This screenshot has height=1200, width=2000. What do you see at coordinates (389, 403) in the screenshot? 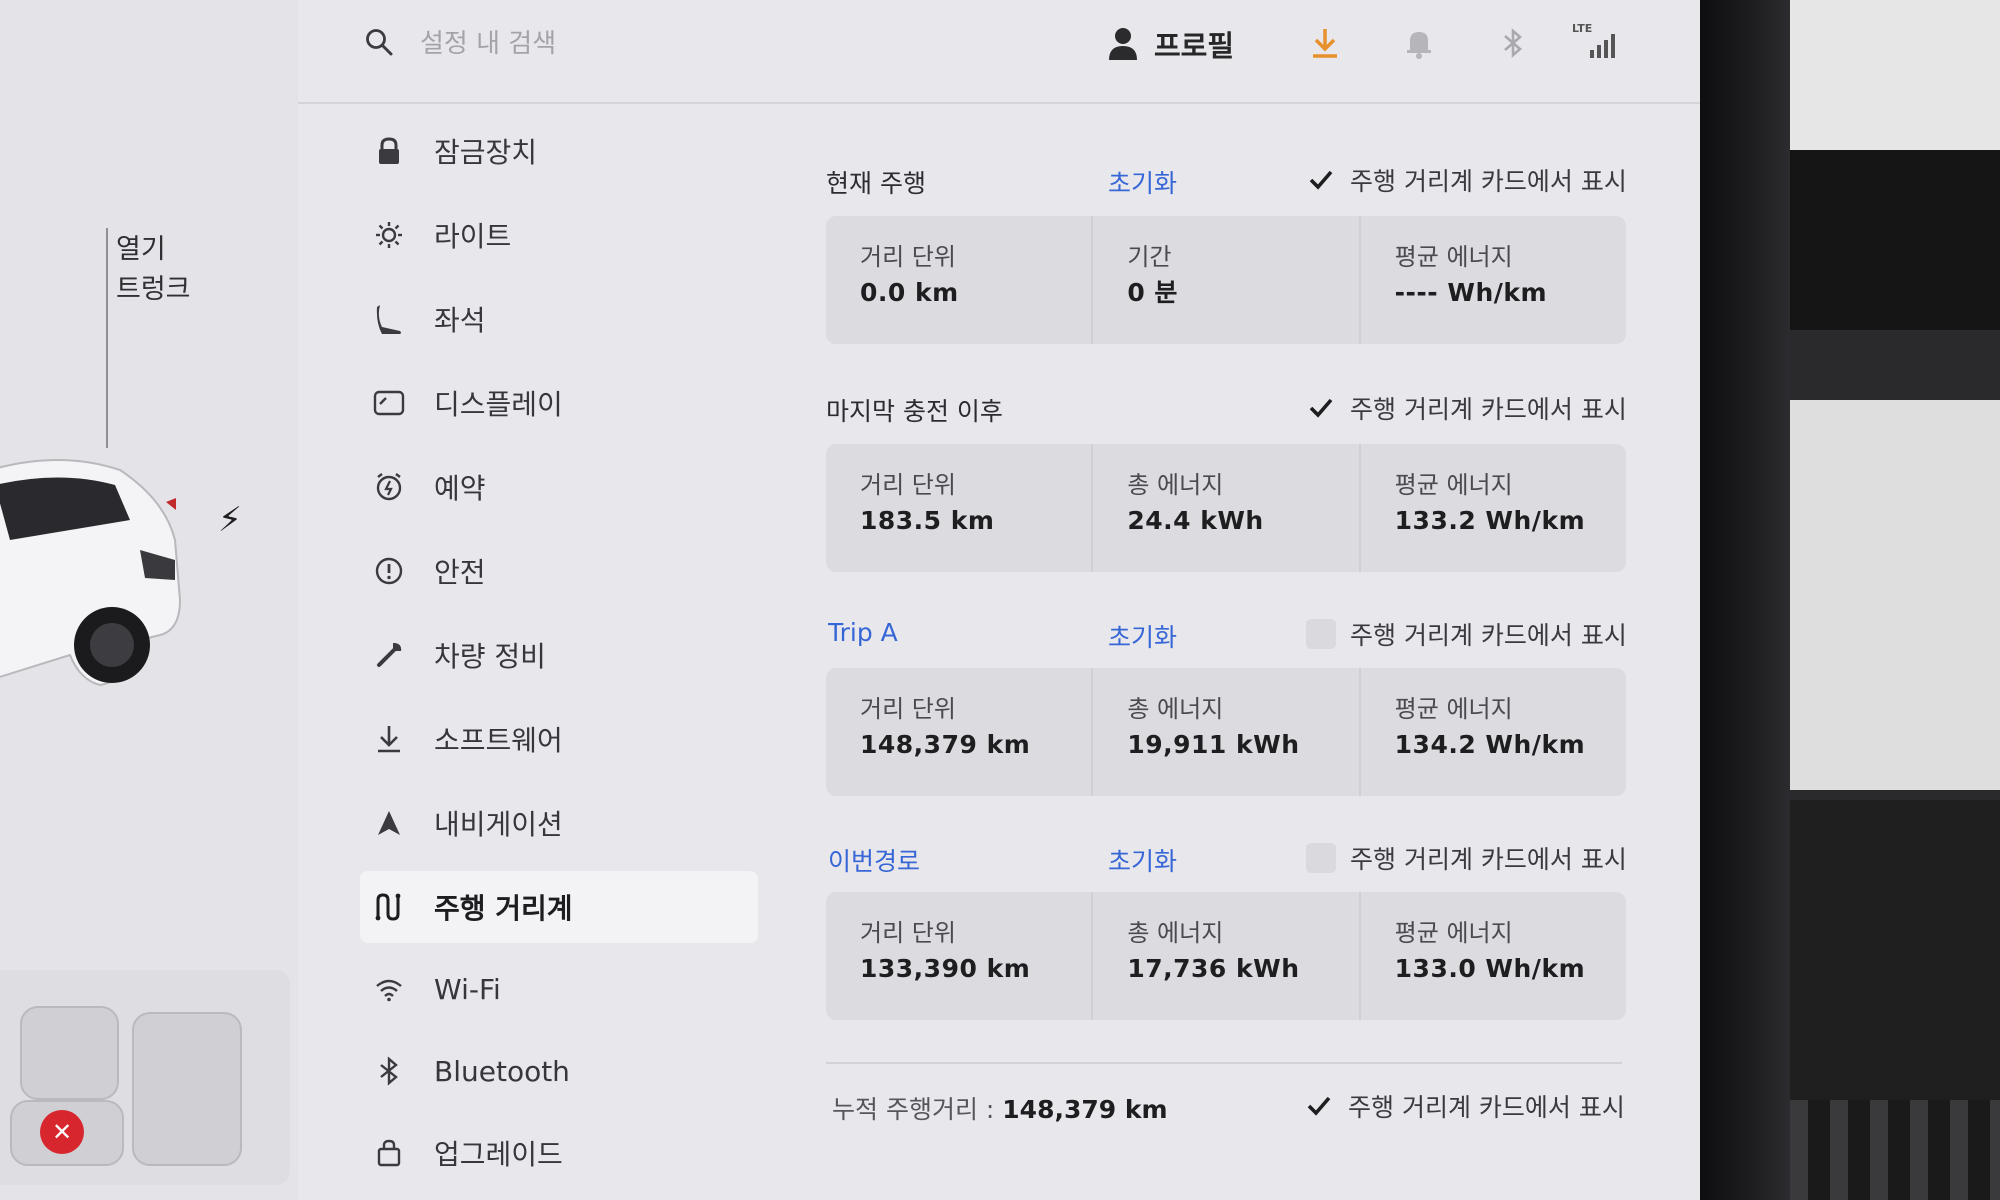
I see `display-icon` at bounding box center [389, 403].